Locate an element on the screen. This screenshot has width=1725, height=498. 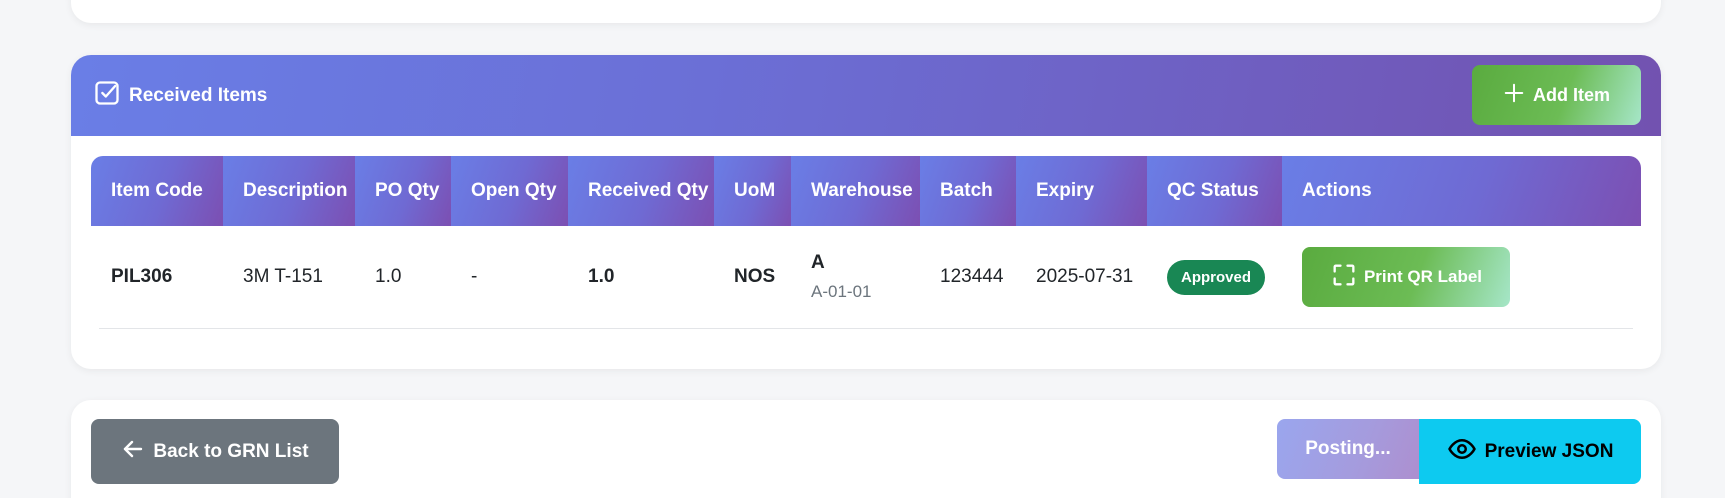
column-header: QC Status is located at coordinates (1214, 191).